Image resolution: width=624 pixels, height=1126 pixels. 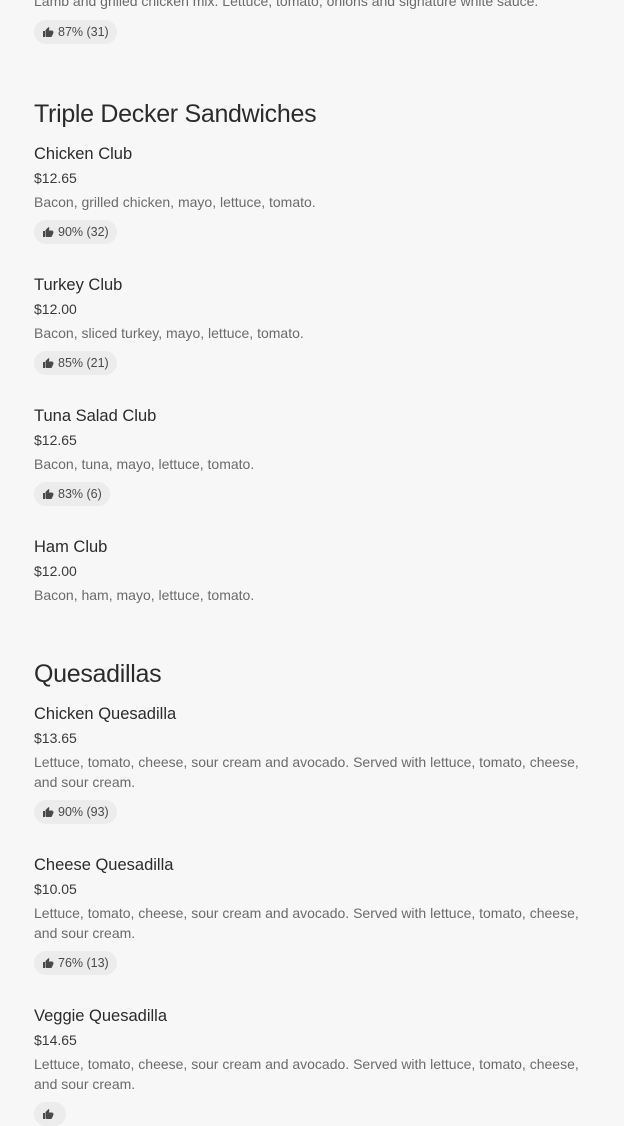 I want to click on rating-badge: 85% (21), so click(x=75, y=363).